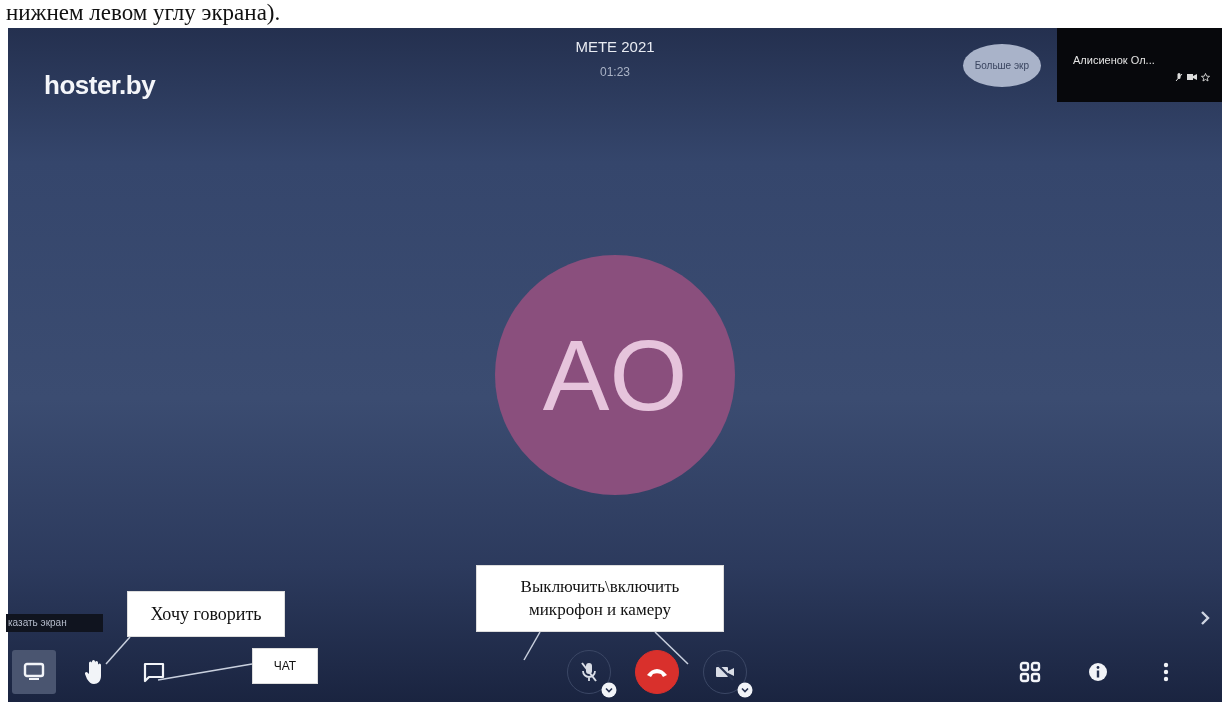 This screenshot has height=702, width=1229. I want to click on tooltip: казать экран, so click(54, 623).